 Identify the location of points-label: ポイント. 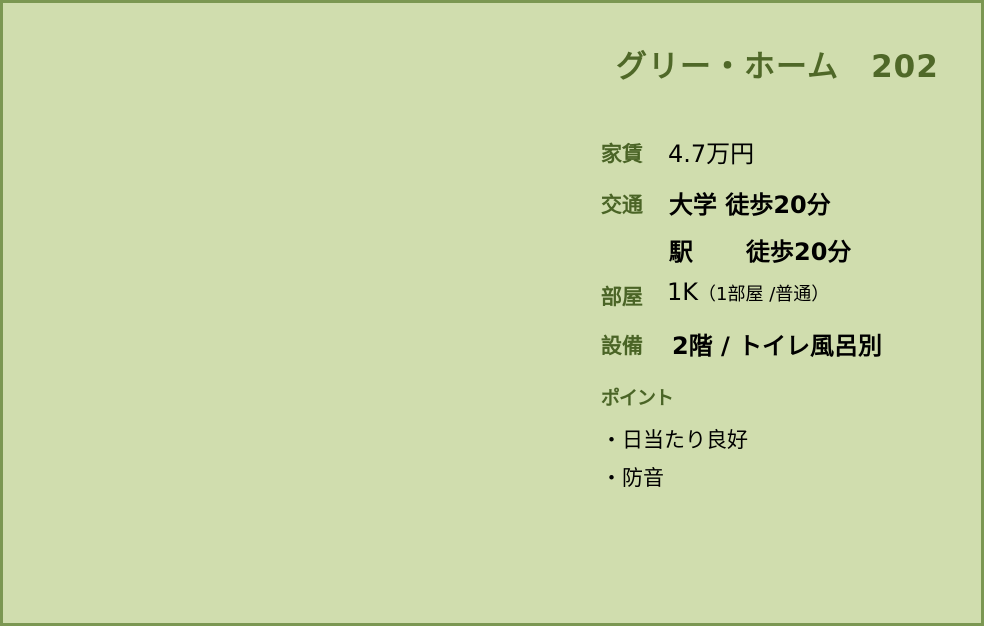
(637, 398).